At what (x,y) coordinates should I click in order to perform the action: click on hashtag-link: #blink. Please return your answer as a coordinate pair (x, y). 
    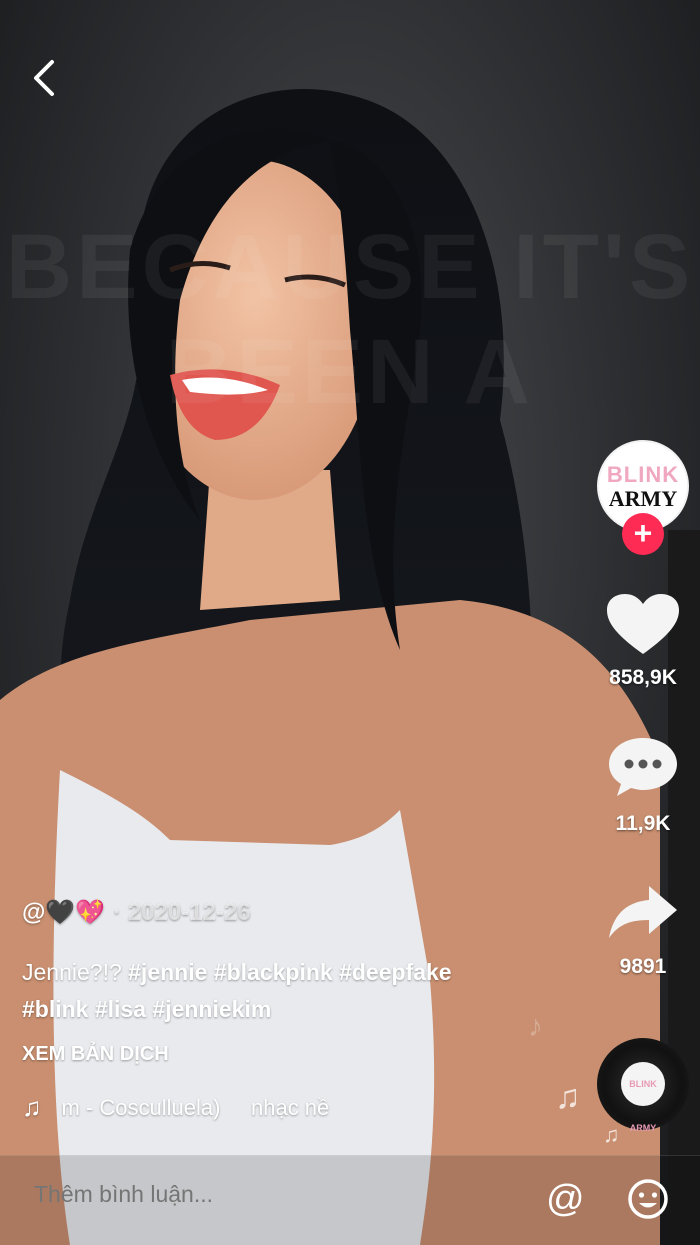
    Looking at the image, I should click on (55, 1009).